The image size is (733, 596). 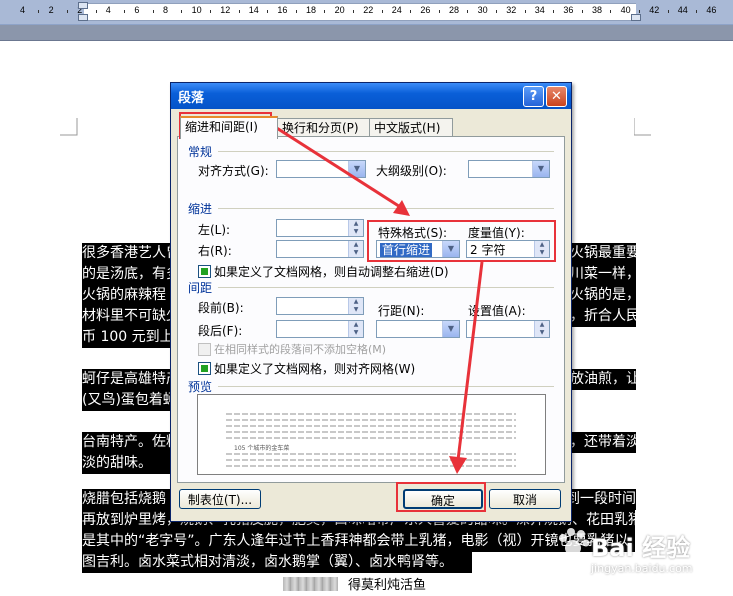 What do you see at coordinates (229, 127) in the screenshot?
I see `tab-indent-spacing: 缩进和间距(I)` at bounding box center [229, 127].